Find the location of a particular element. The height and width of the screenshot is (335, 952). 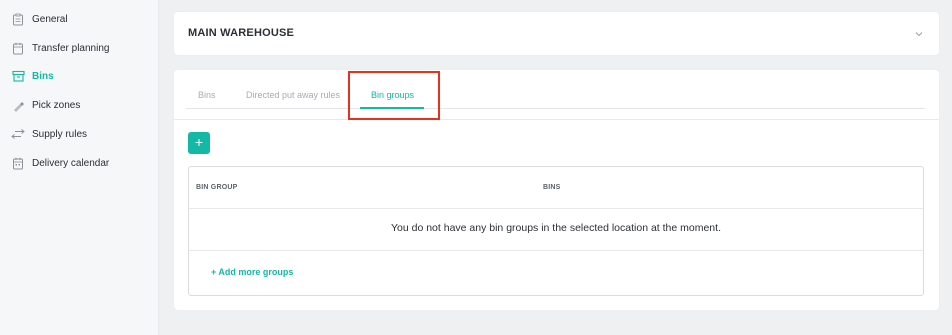

chevron-down-icon is located at coordinates (919, 33).